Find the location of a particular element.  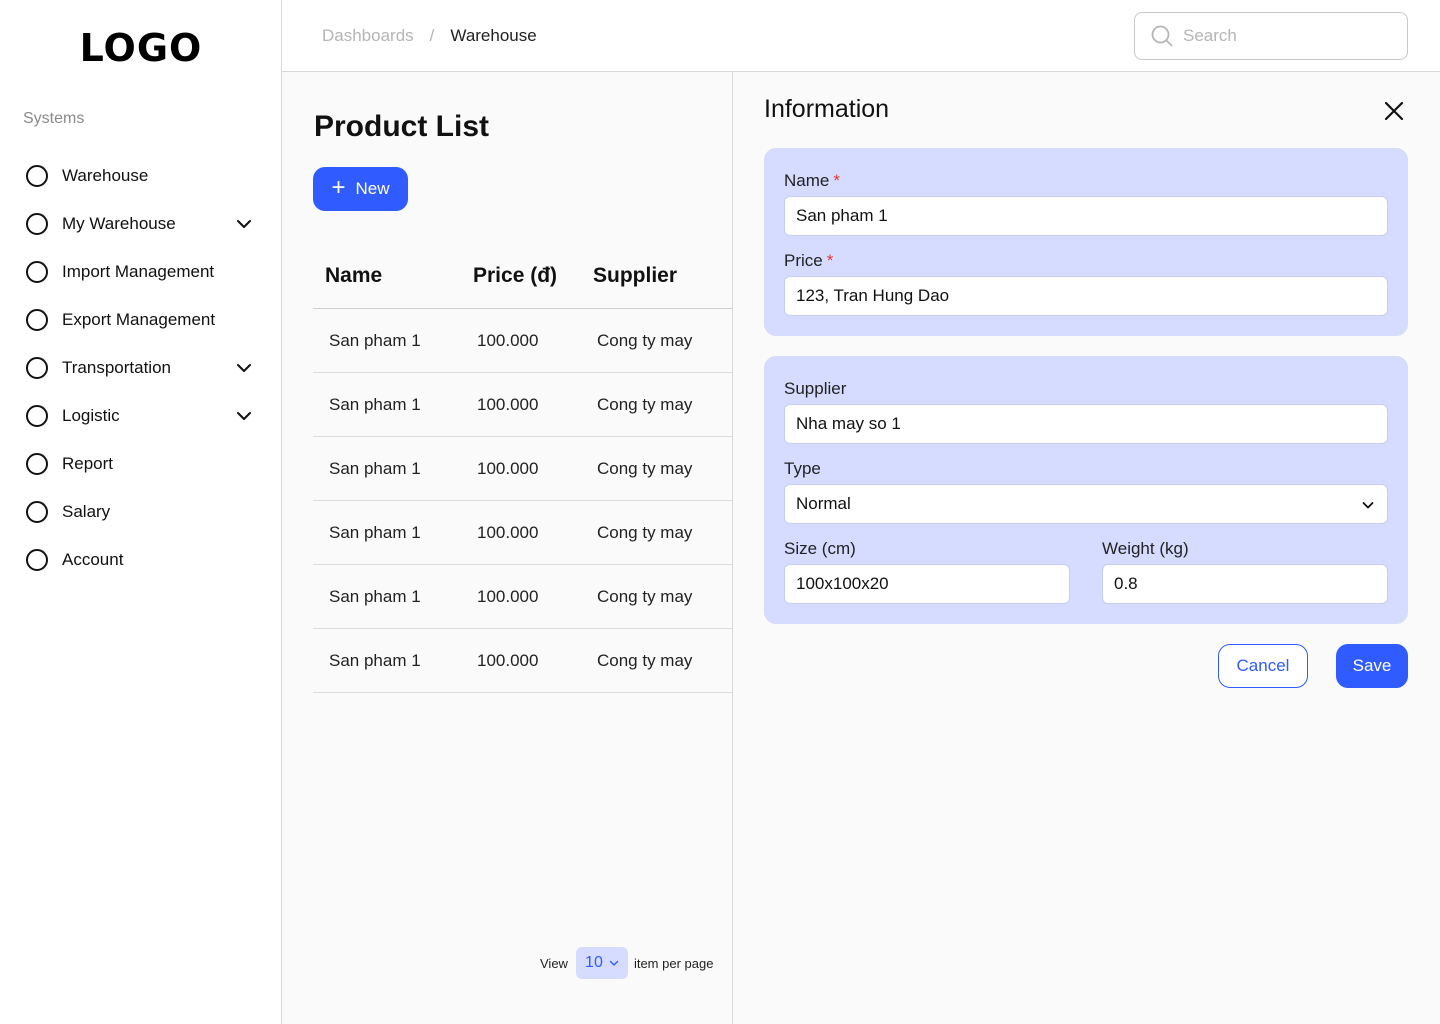

sidebar-item-import-management: Import Management is located at coordinates (142, 272).